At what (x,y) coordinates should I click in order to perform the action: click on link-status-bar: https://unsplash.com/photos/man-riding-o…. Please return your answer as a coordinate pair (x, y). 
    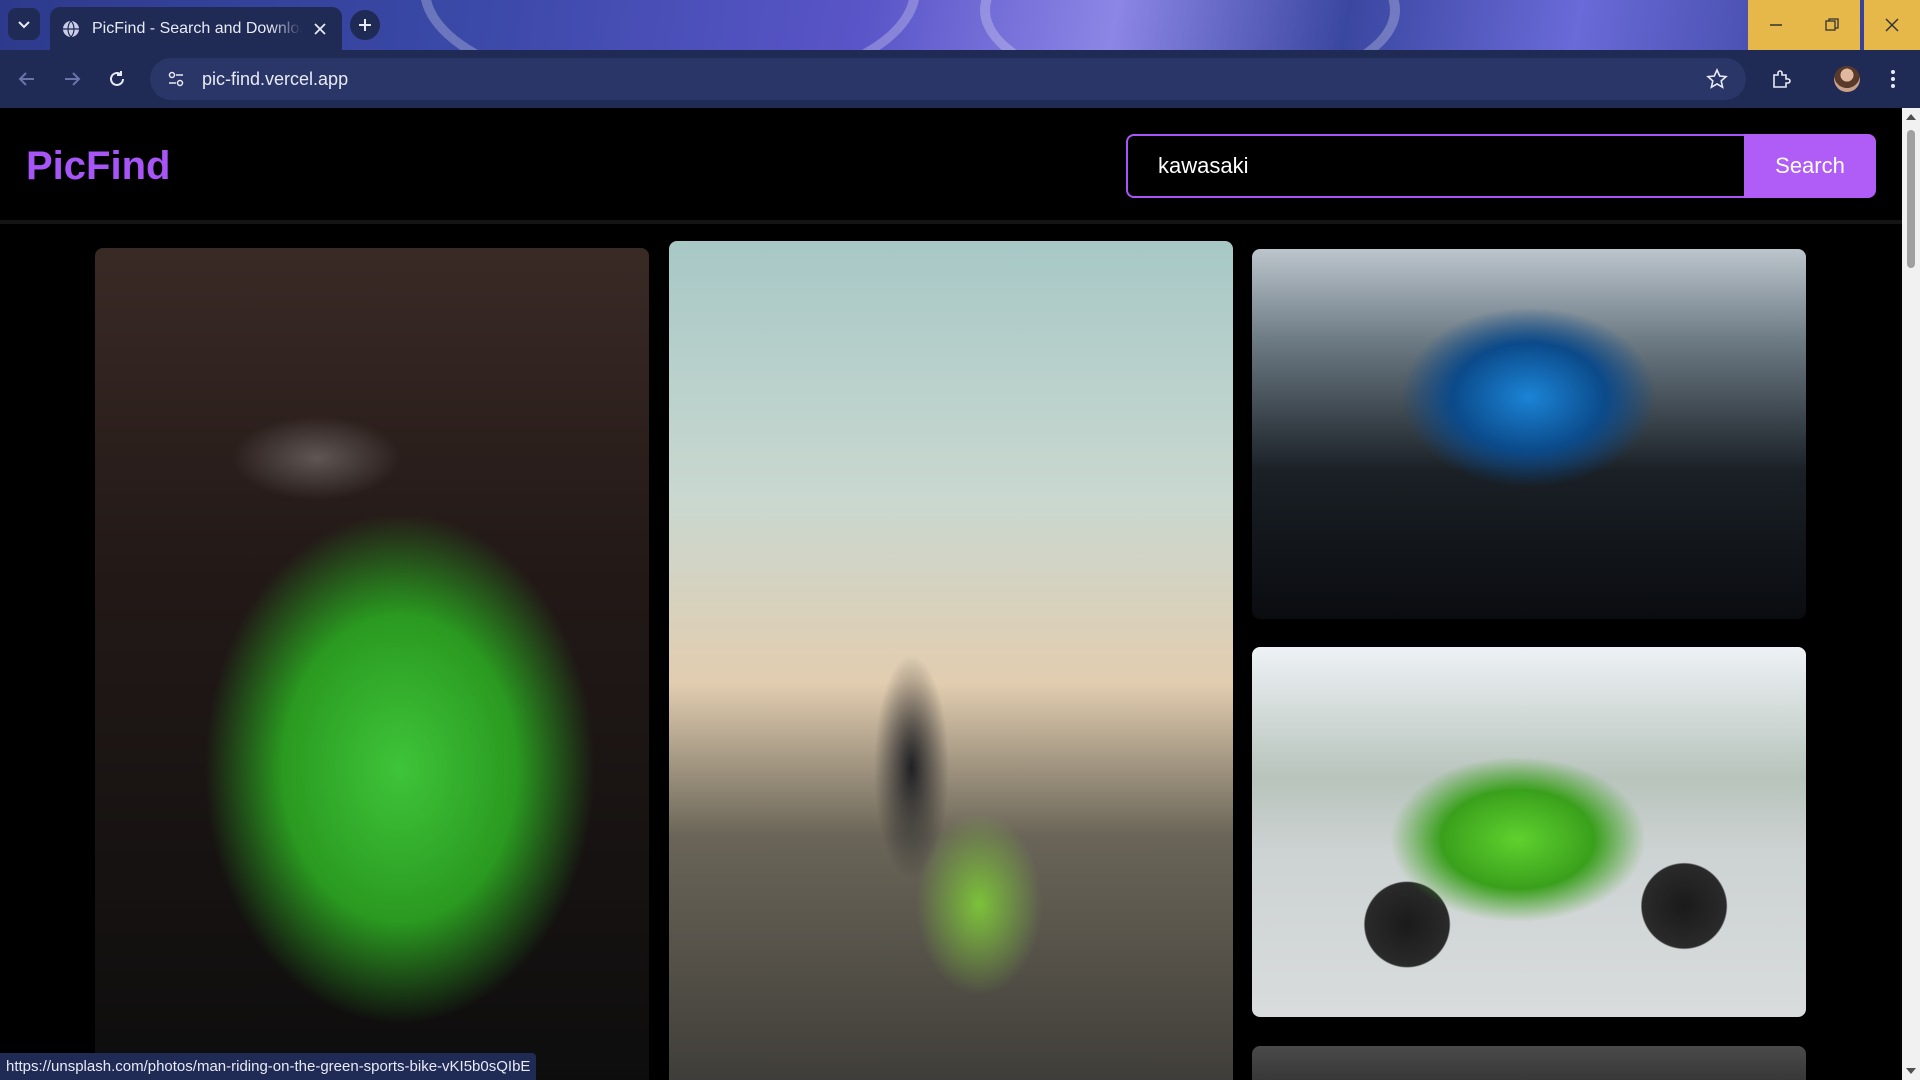
    Looking at the image, I should click on (268, 1066).